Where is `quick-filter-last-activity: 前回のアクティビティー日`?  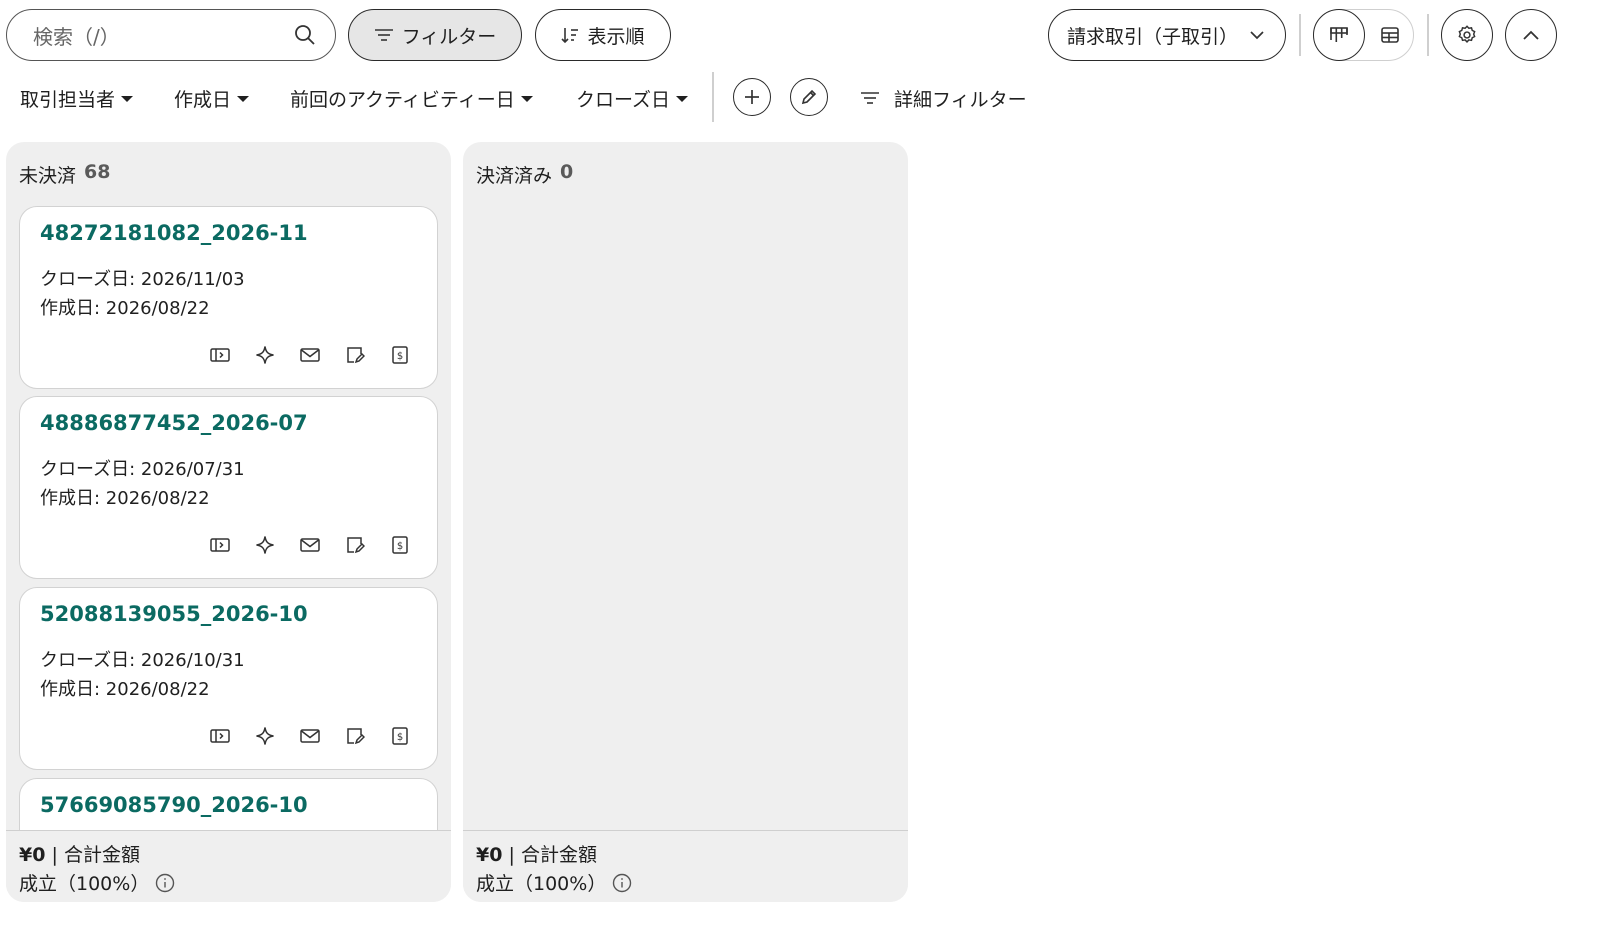
quick-filter-last-activity: 前回のアクティビティー日 is located at coordinates (411, 98).